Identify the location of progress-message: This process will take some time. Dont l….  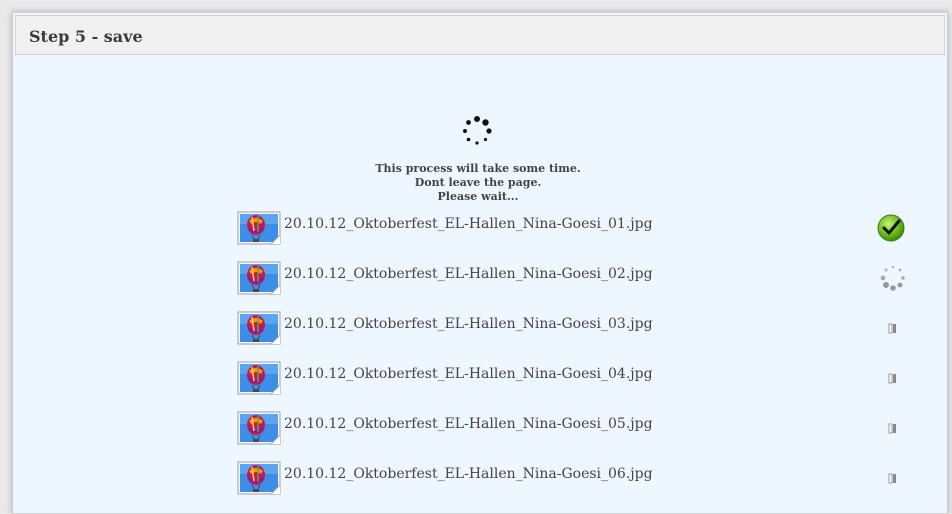
(478, 183).